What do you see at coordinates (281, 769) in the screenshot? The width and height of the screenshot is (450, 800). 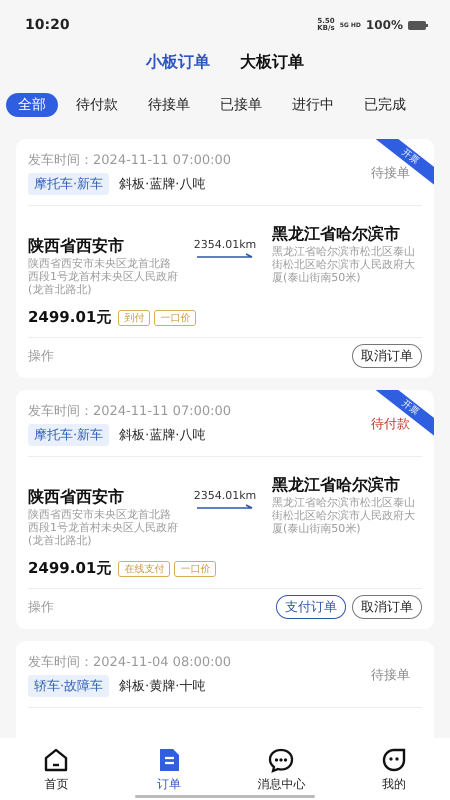 I see `nav-tab: 消息中心` at bounding box center [281, 769].